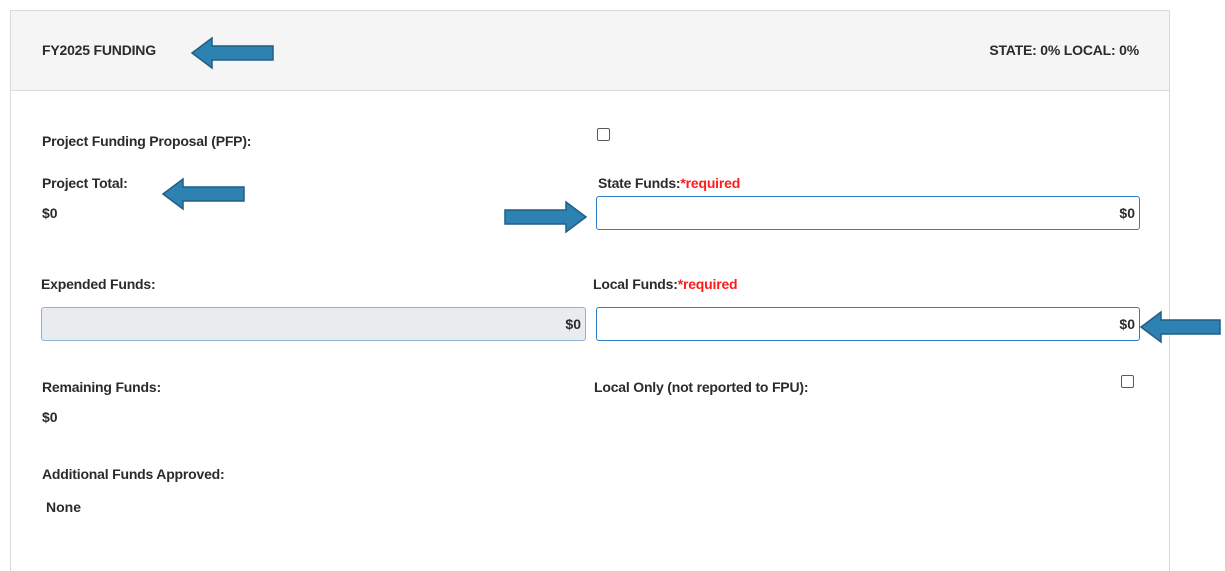 The width and height of the screenshot is (1225, 571). I want to click on project-total-label: Project Total:, so click(85, 183).